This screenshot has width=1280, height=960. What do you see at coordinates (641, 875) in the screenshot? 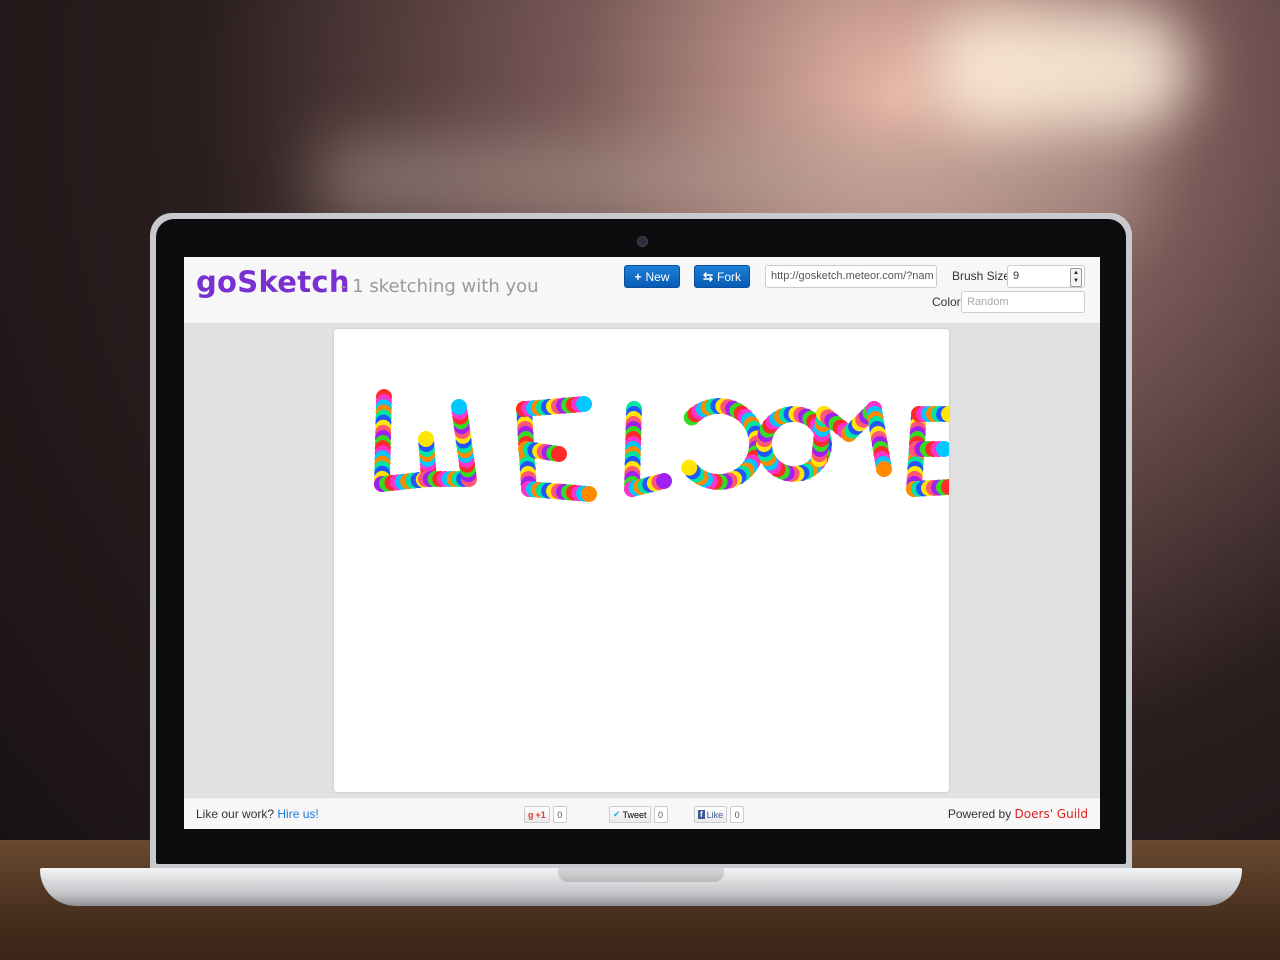
I see `laptop-notch` at bounding box center [641, 875].